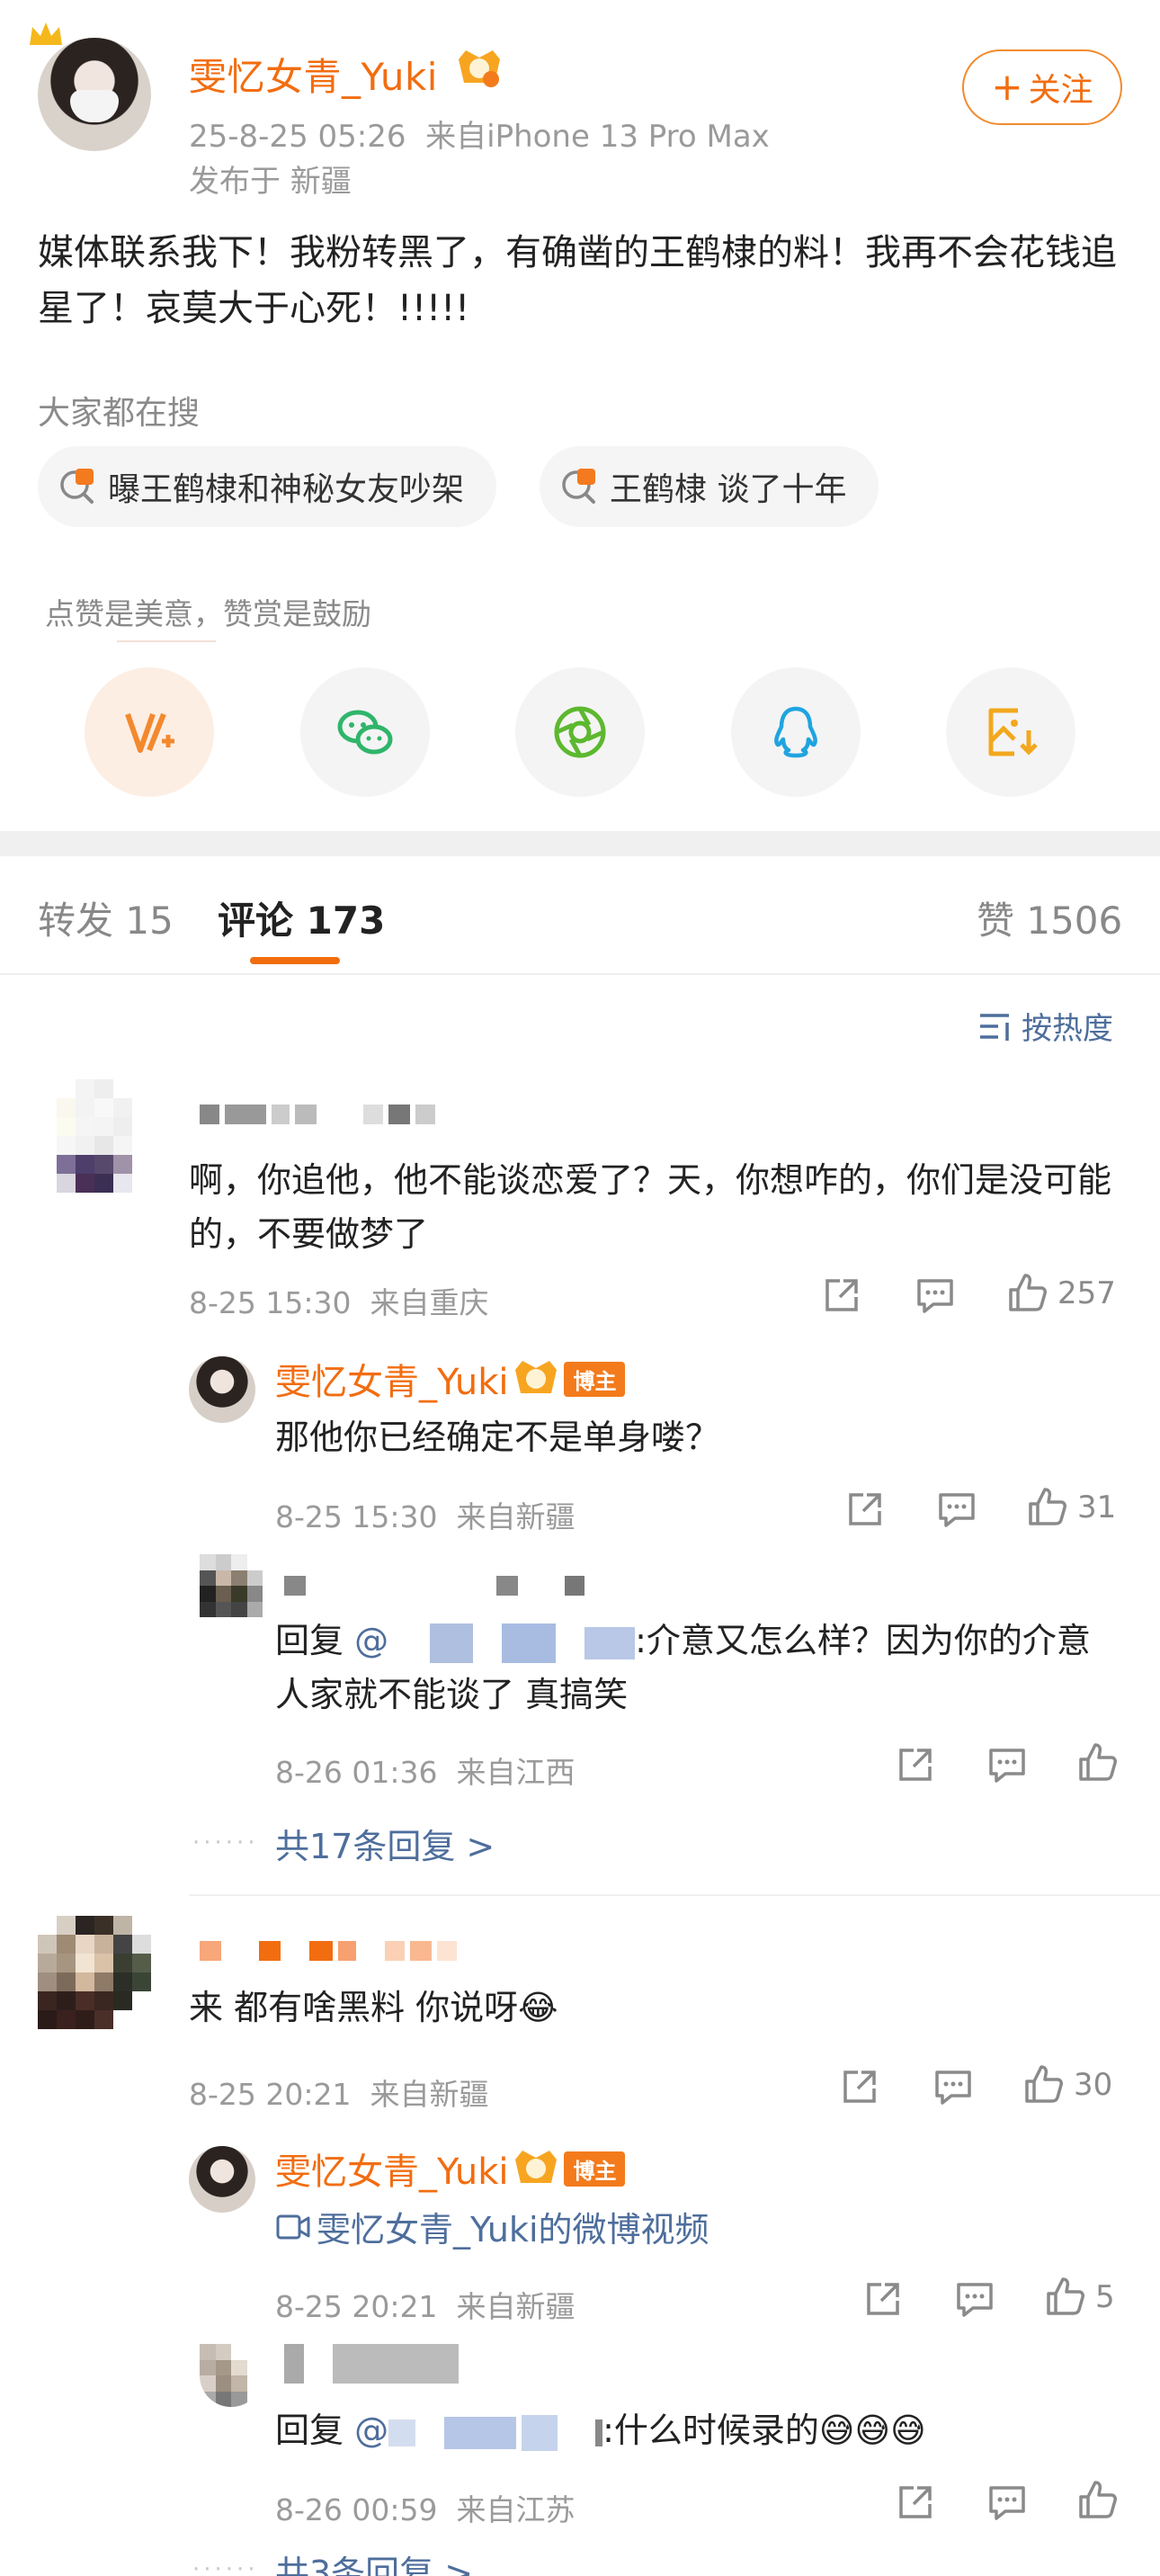 Image resolution: width=1160 pixels, height=2576 pixels. Describe the element at coordinates (492, 2226) in the screenshot. I see `video-link: 雯忆女青_Yuki的微博视频` at that location.